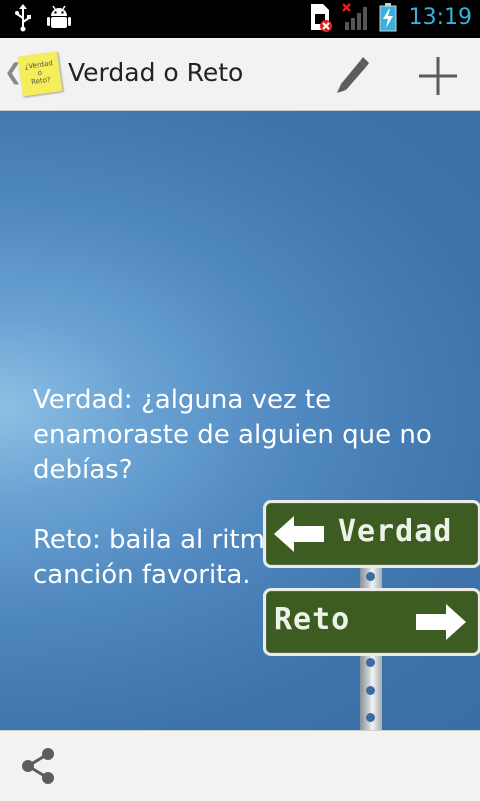 The height and width of the screenshot is (801, 480). I want to click on truth-sign-button: Verdad, so click(371, 534).